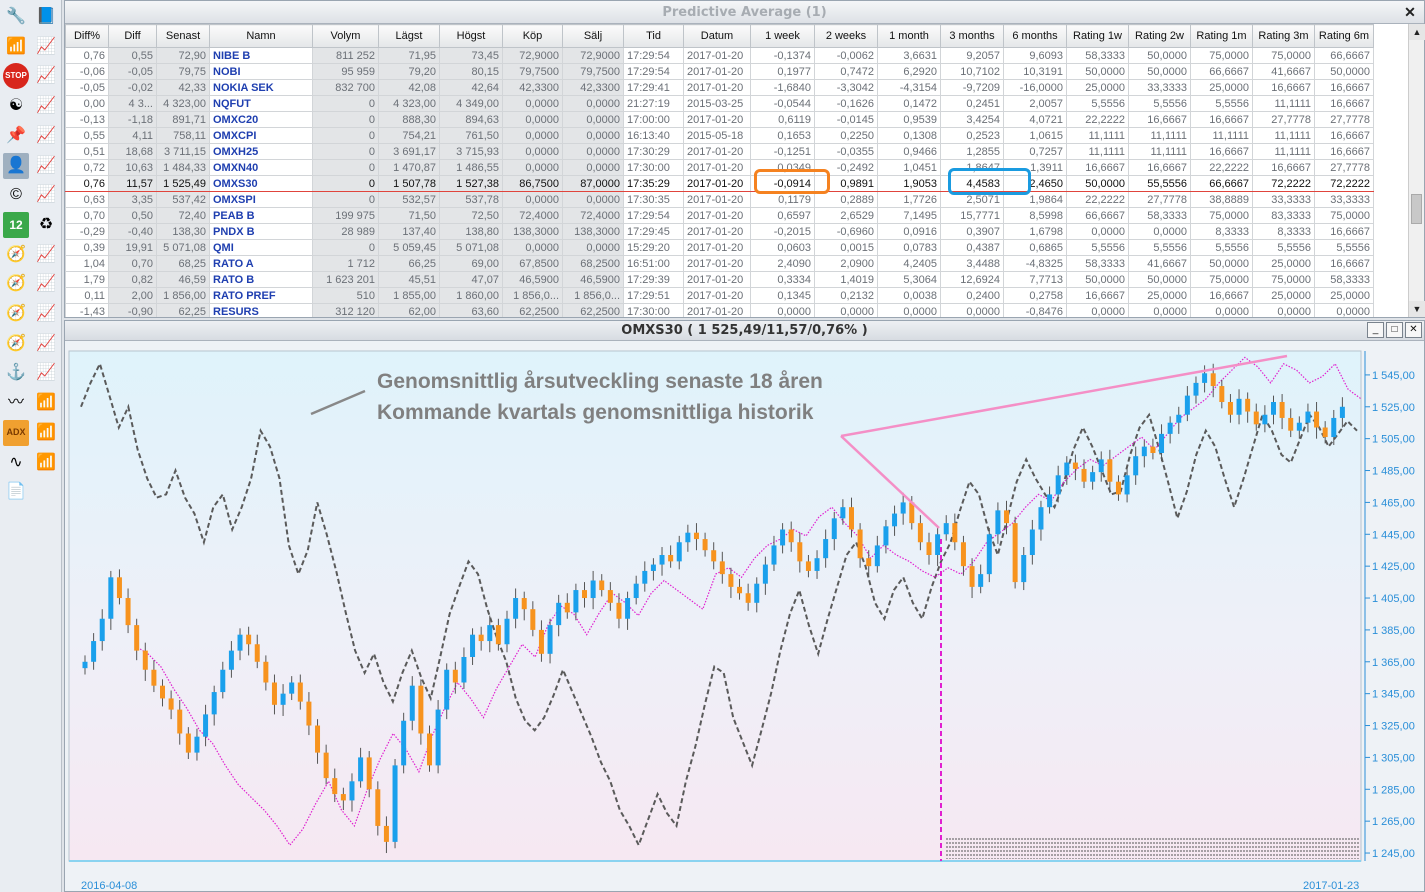  Describe the element at coordinates (1159, 36) in the screenshot. I see `column-header: Rating 2w` at that location.